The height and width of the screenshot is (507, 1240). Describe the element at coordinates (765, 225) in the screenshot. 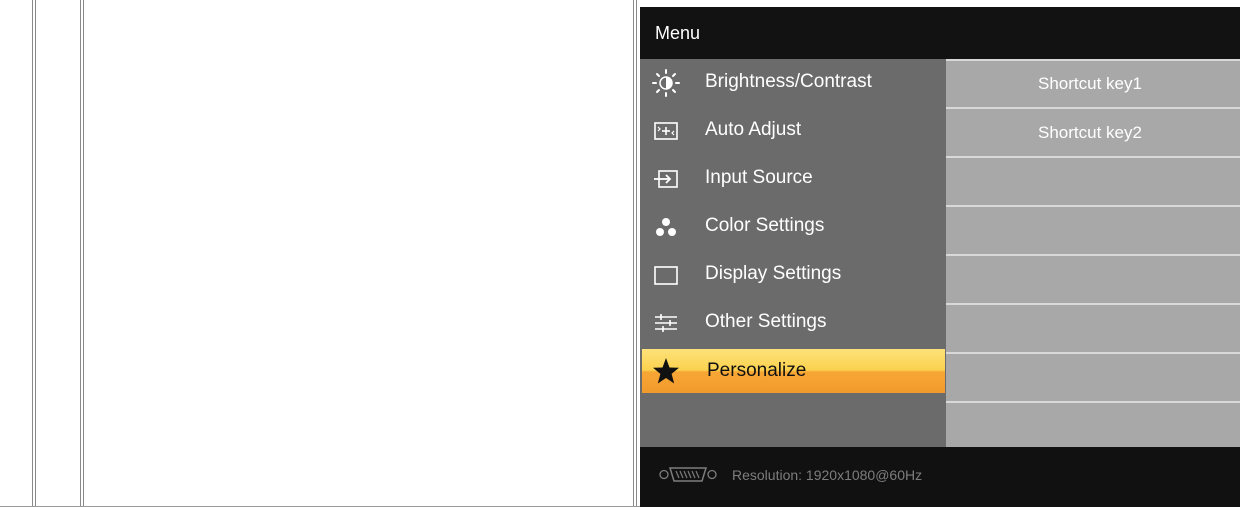

I see `menu-item-label: Color Settings` at that location.